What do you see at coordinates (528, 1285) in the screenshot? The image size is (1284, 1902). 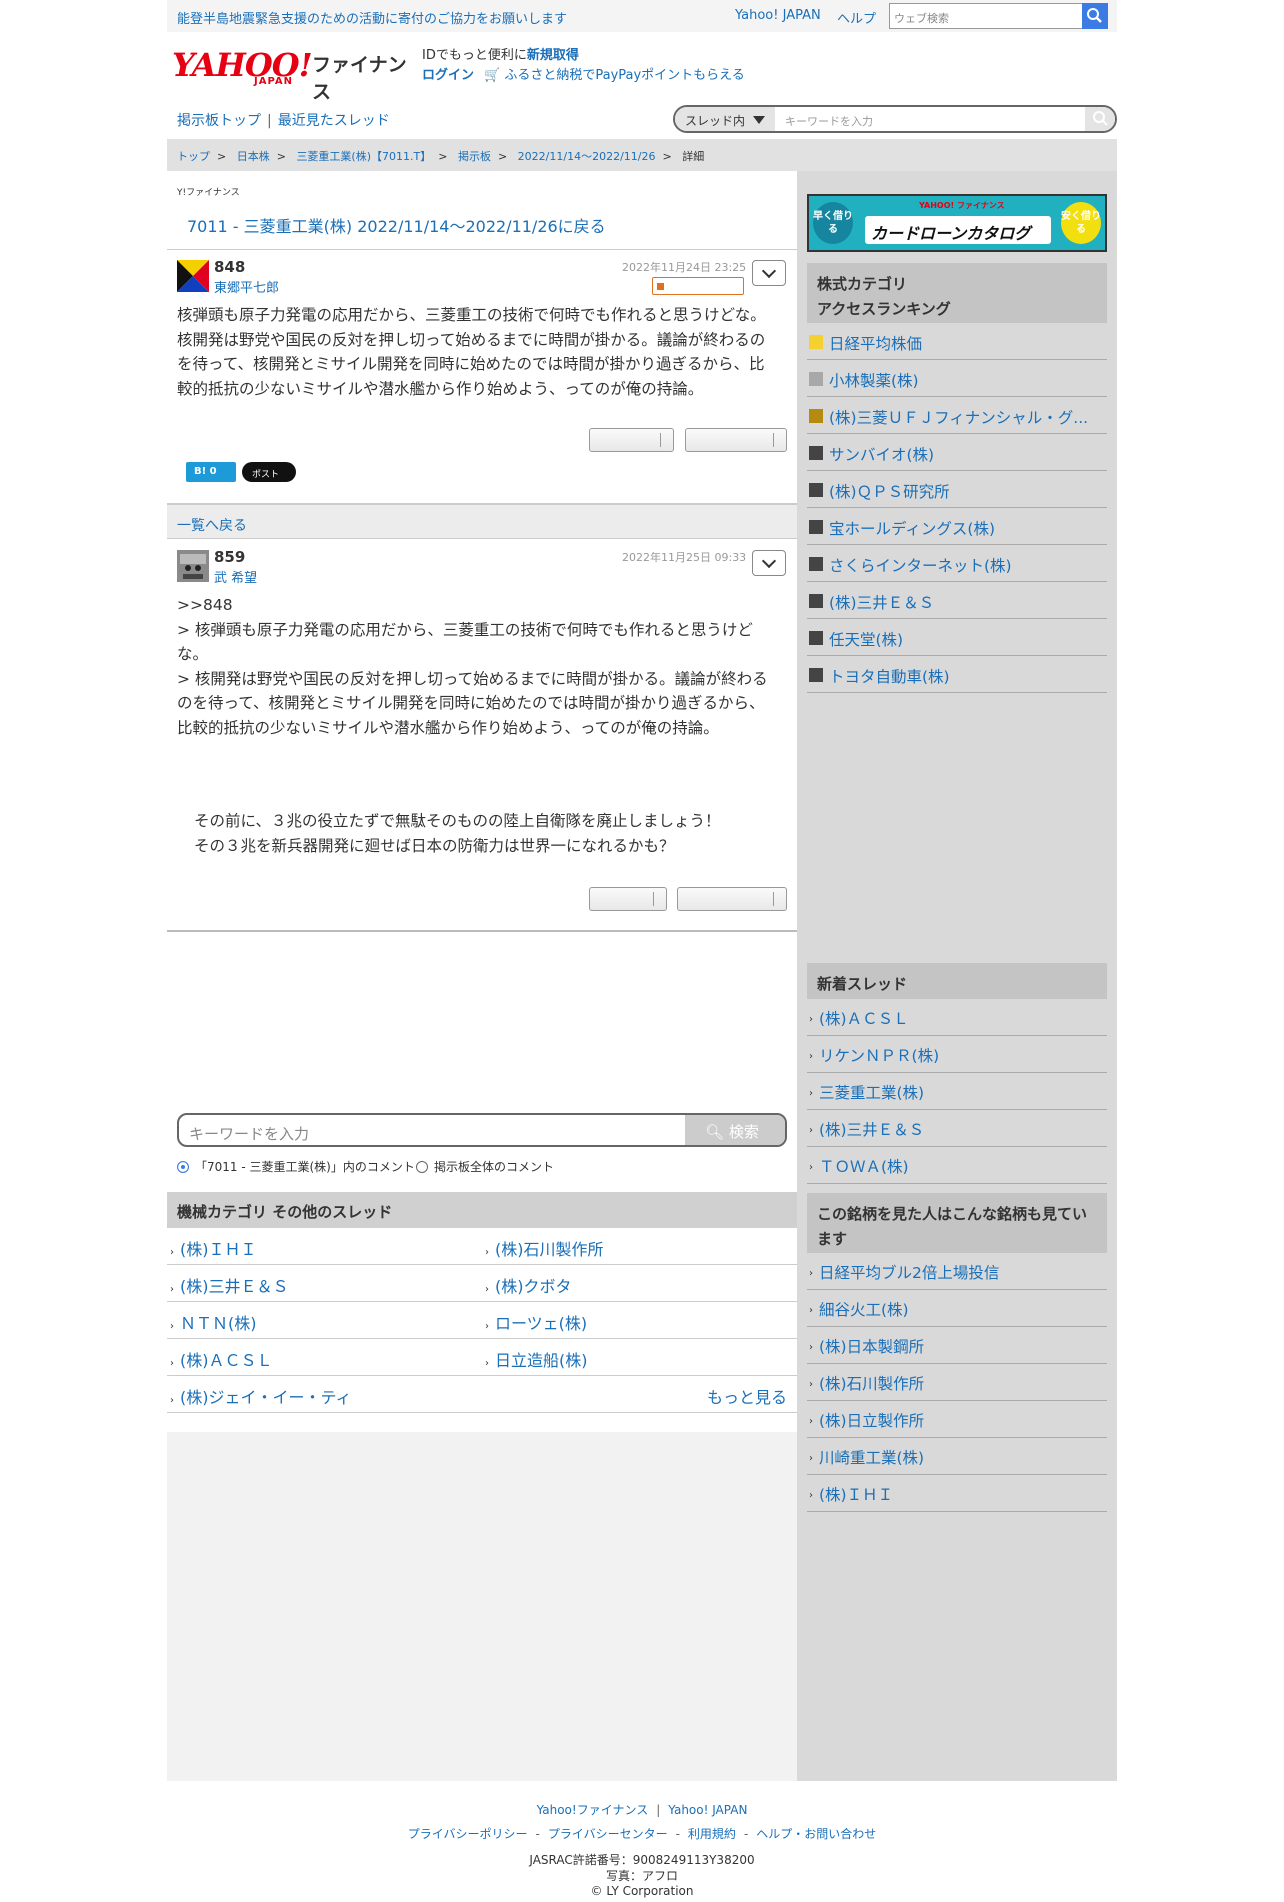 I see `other-thread-link: (株)クボタ` at bounding box center [528, 1285].